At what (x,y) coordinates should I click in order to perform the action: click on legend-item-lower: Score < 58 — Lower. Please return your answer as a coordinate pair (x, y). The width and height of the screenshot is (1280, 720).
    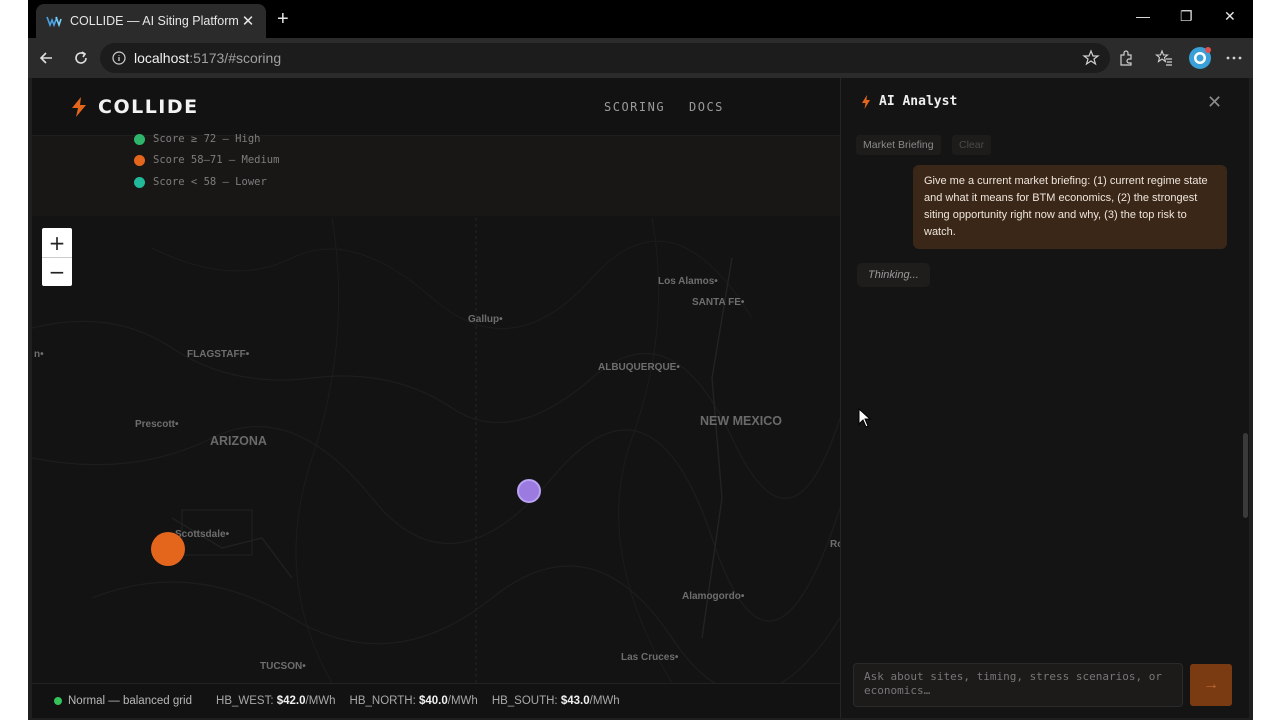
    Looking at the image, I should click on (200, 182).